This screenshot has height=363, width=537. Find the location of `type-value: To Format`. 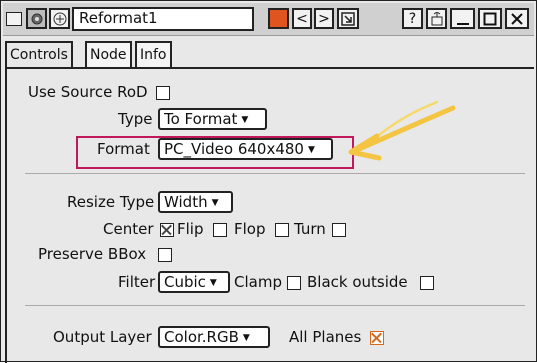

type-value: To Format is located at coordinates (201, 119).